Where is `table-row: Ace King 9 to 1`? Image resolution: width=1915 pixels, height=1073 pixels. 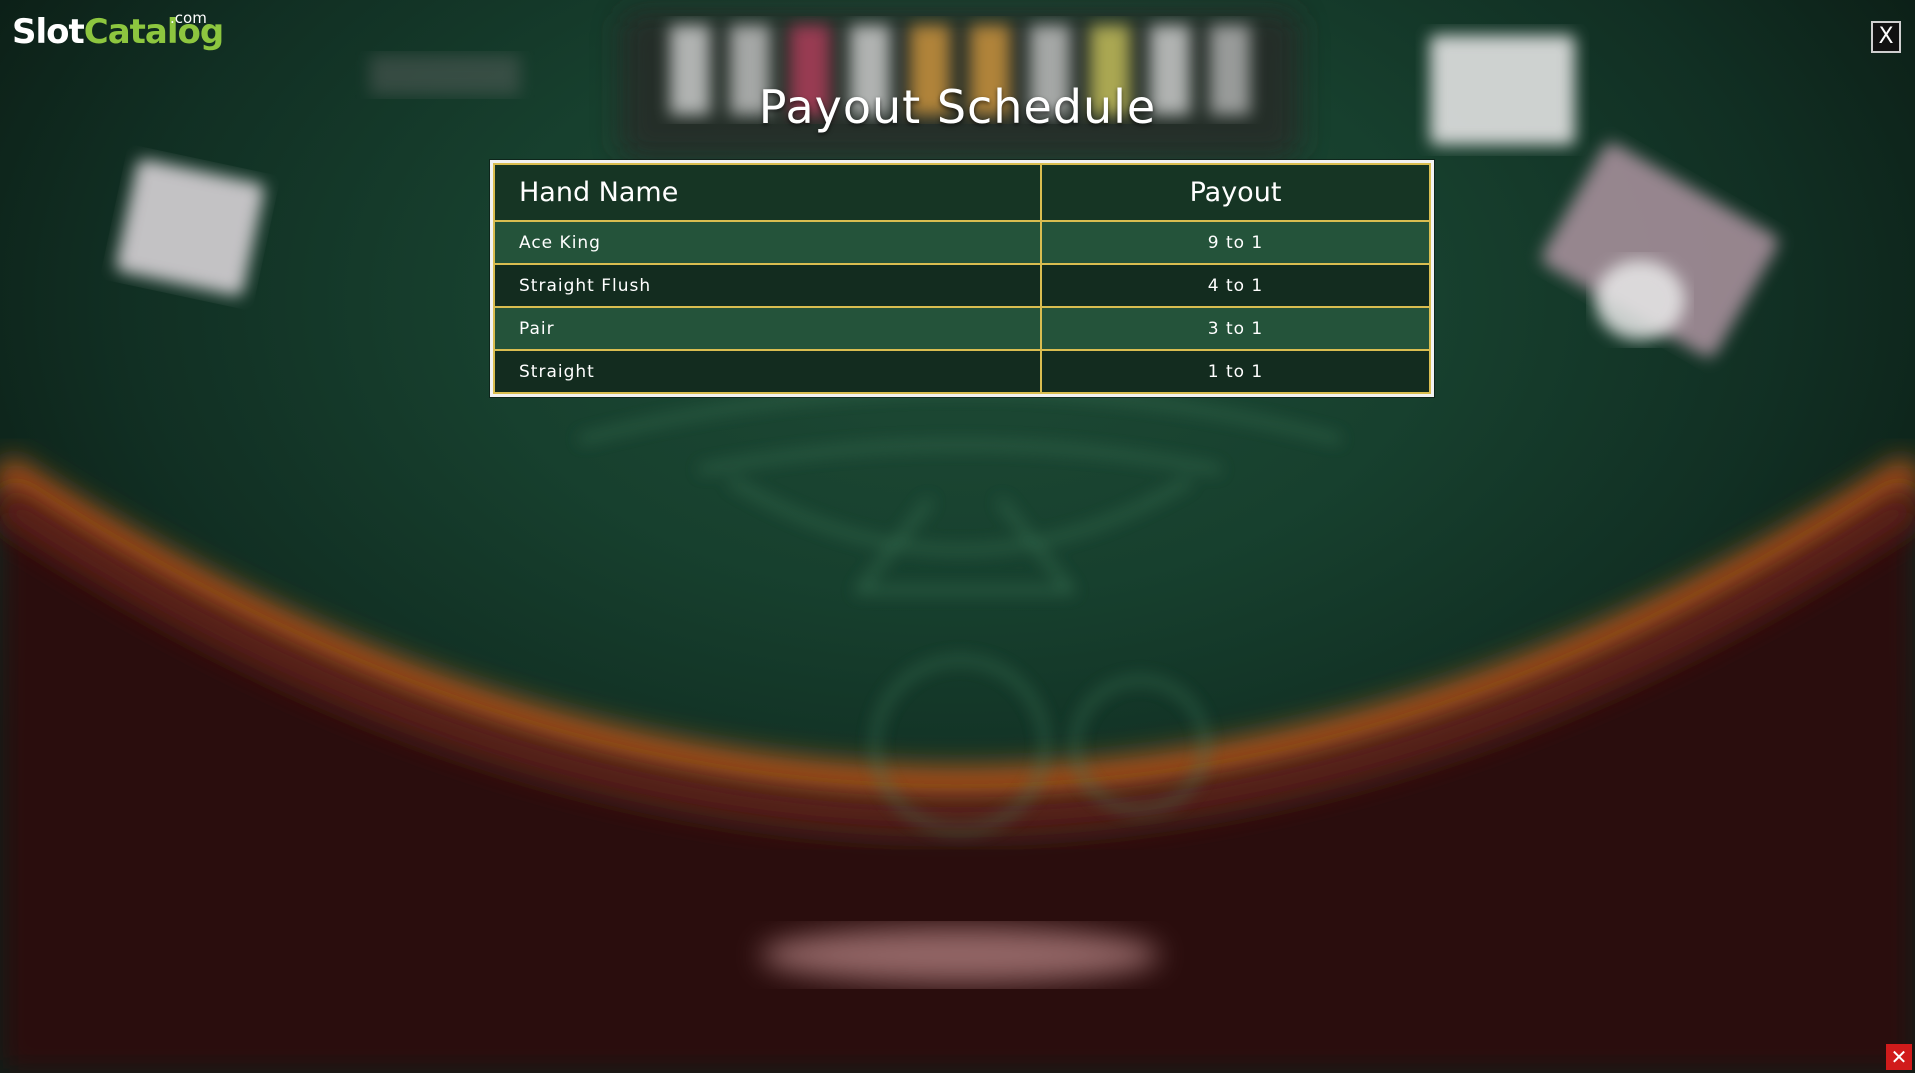
table-row: Ace King 9 to 1 is located at coordinates (962, 242).